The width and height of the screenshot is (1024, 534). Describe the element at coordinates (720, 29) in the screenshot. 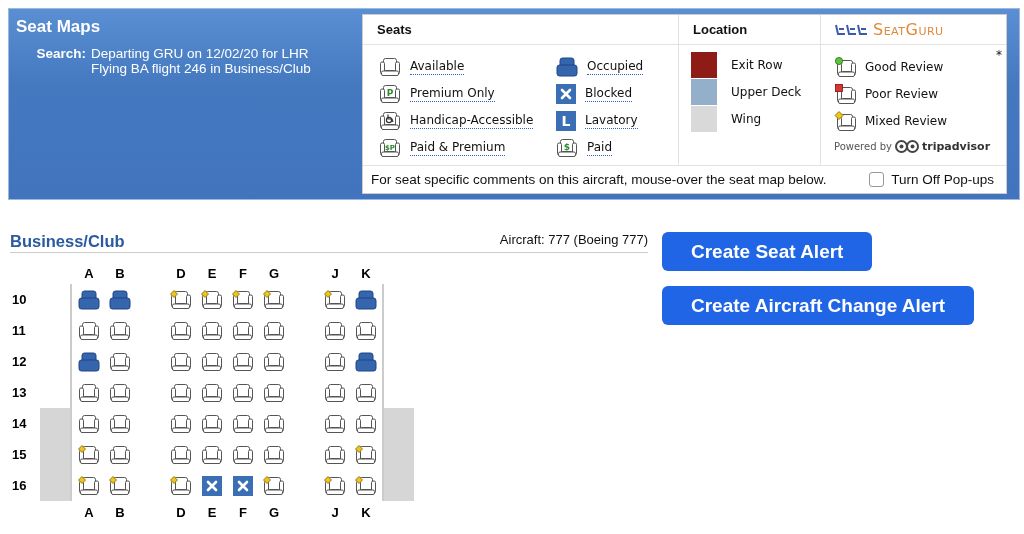

I see `legend-heading: Location` at that location.